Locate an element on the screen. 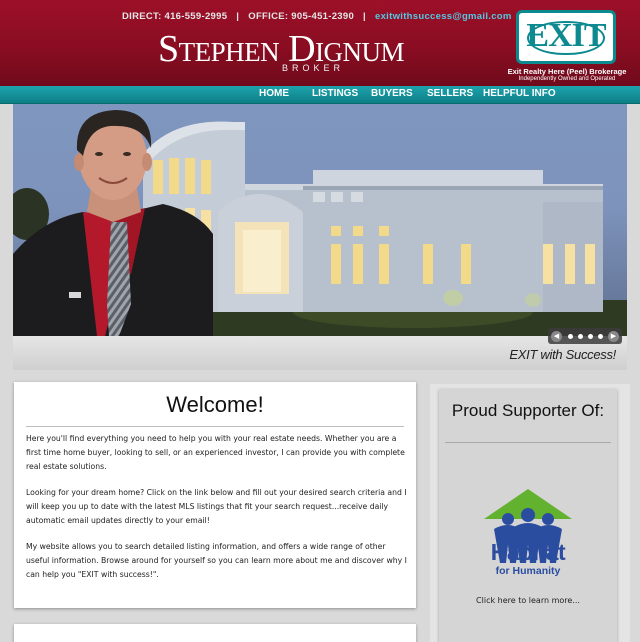  email-link: exitwithsuccess@gmail.com is located at coordinates (443, 16).